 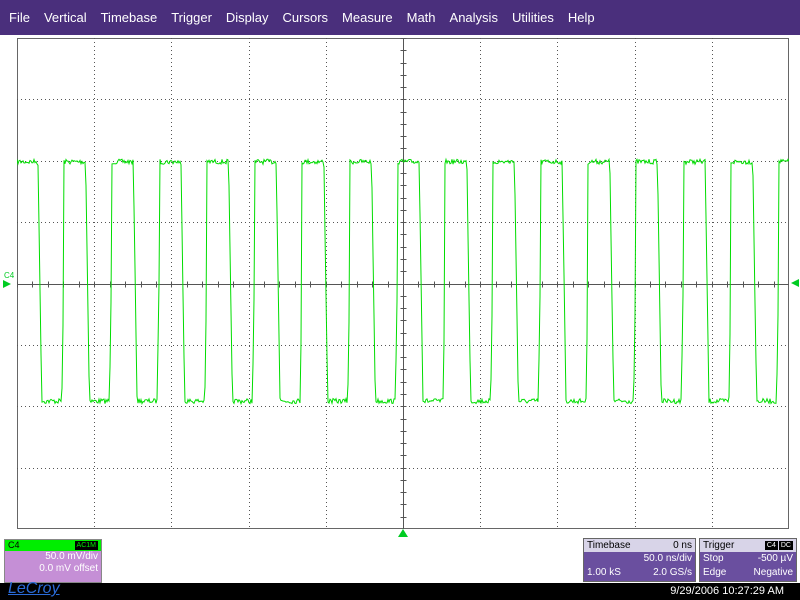 What do you see at coordinates (533, 17) in the screenshot?
I see `menu-utilities: Utilities` at bounding box center [533, 17].